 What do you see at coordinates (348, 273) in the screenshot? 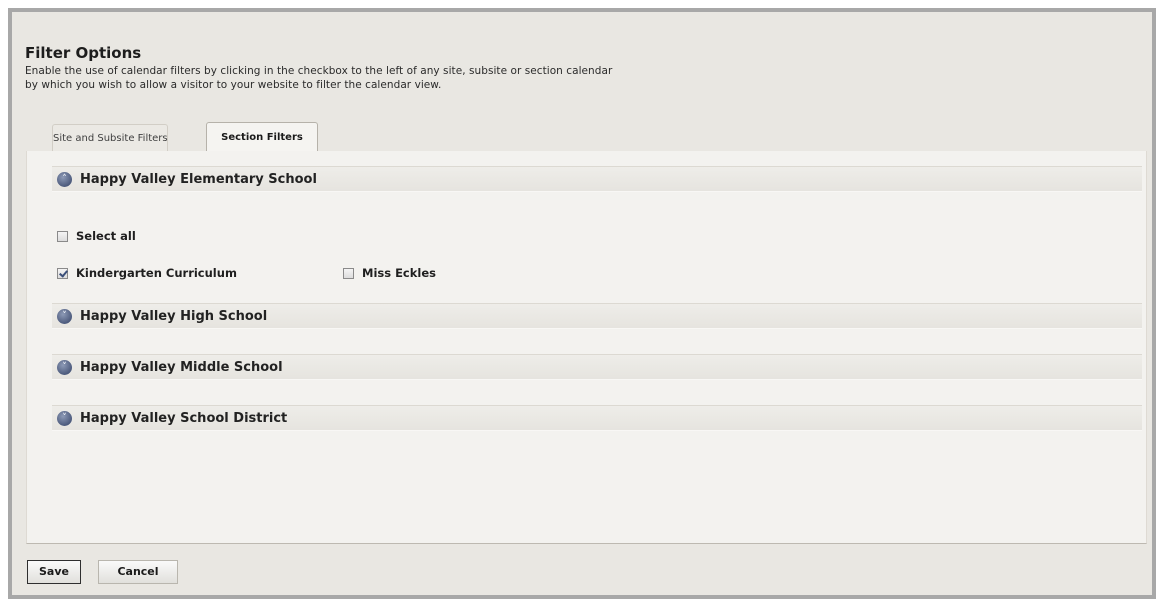
I see `miss-eckles-checkbox` at bounding box center [348, 273].